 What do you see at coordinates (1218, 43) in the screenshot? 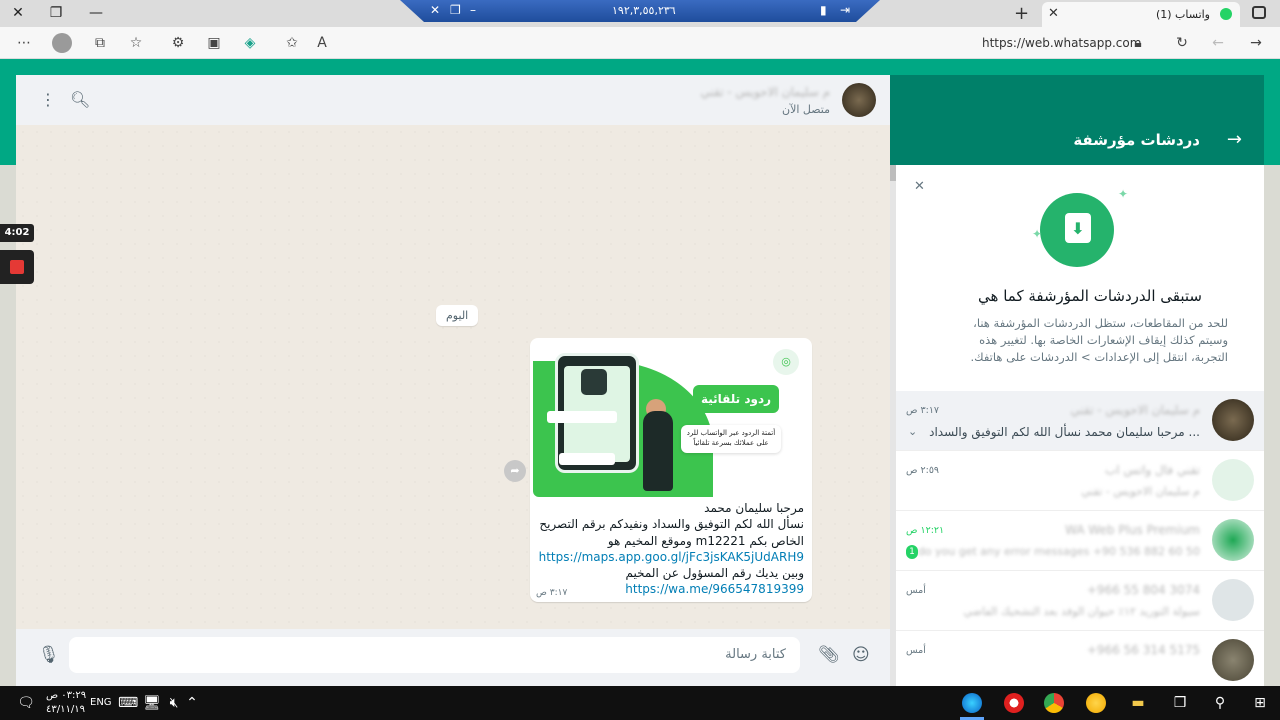
I see `forward-icon: ←` at bounding box center [1218, 43].